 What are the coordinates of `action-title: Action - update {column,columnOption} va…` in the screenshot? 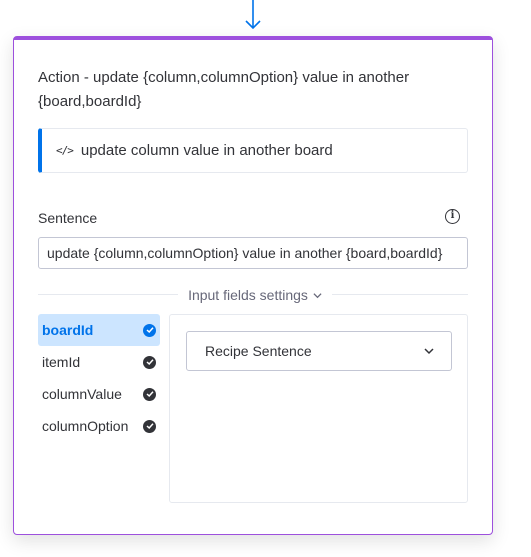 It's located at (224, 89).